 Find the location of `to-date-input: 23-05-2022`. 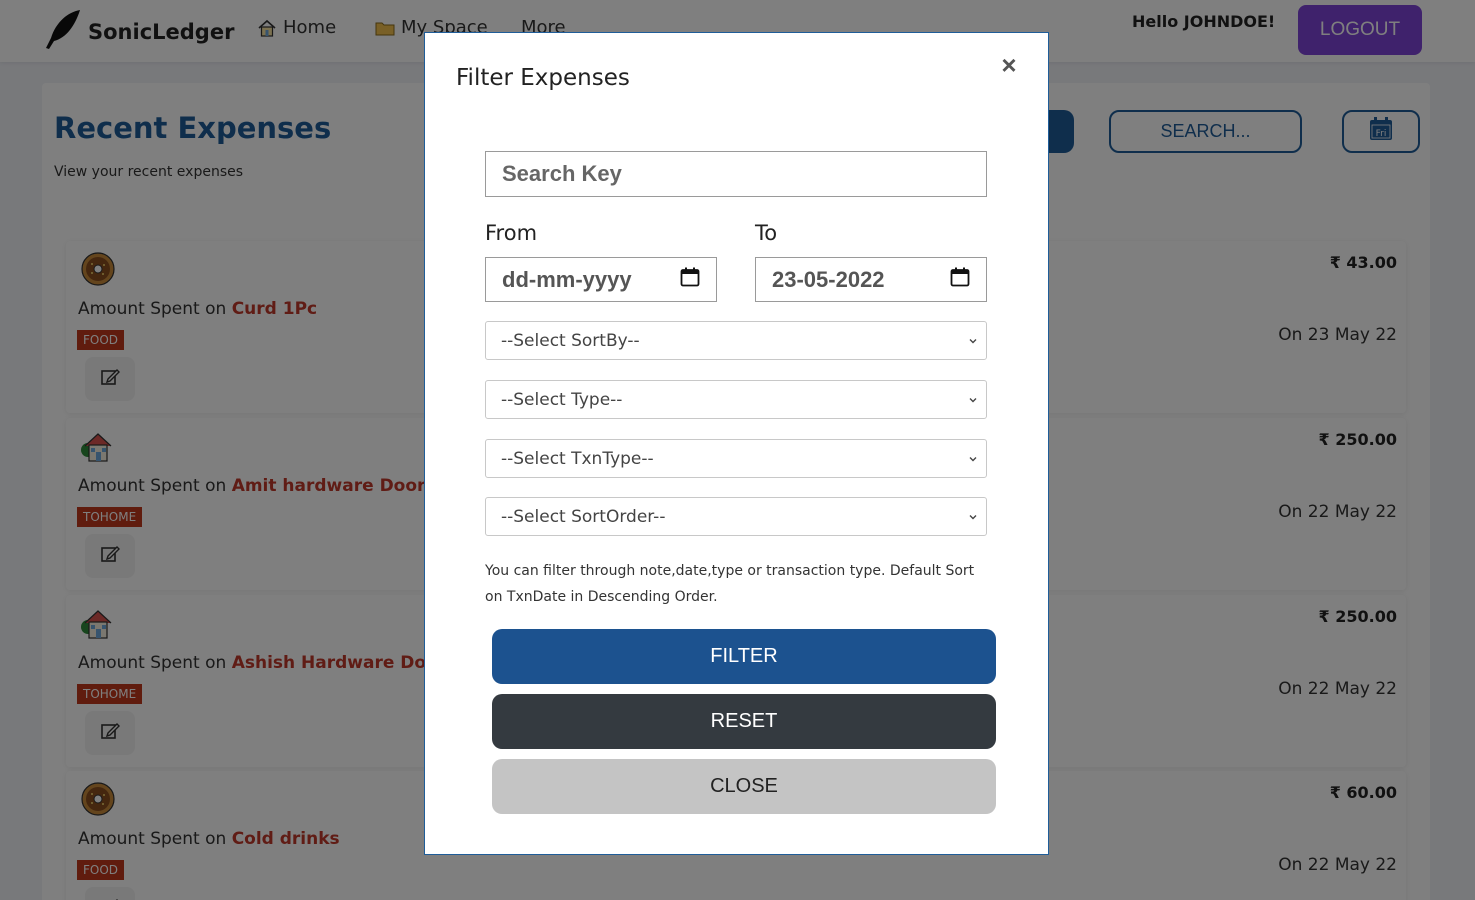

to-date-input: 23-05-2022 is located at coordinates (871, 279).